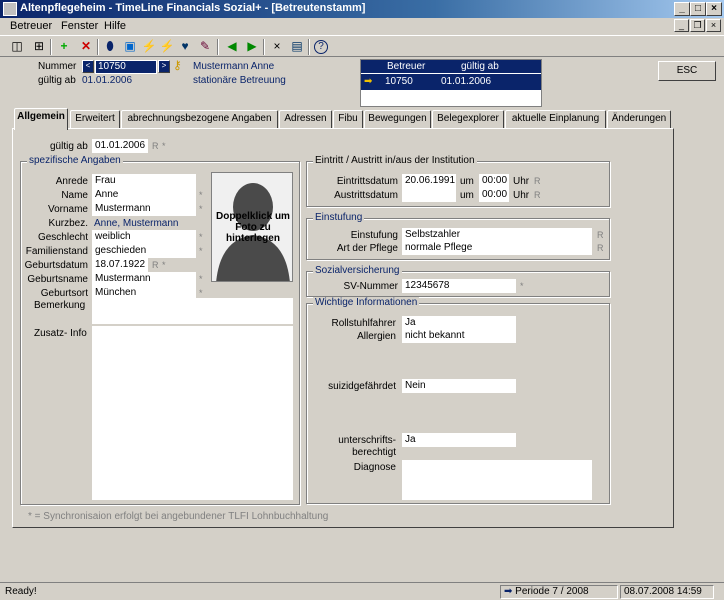 This screenshot has width=724, height=600. Describe the element at coordinates (339, 218) in the screenshot. I see `einstufung-group-title: Einstufung` at that location.